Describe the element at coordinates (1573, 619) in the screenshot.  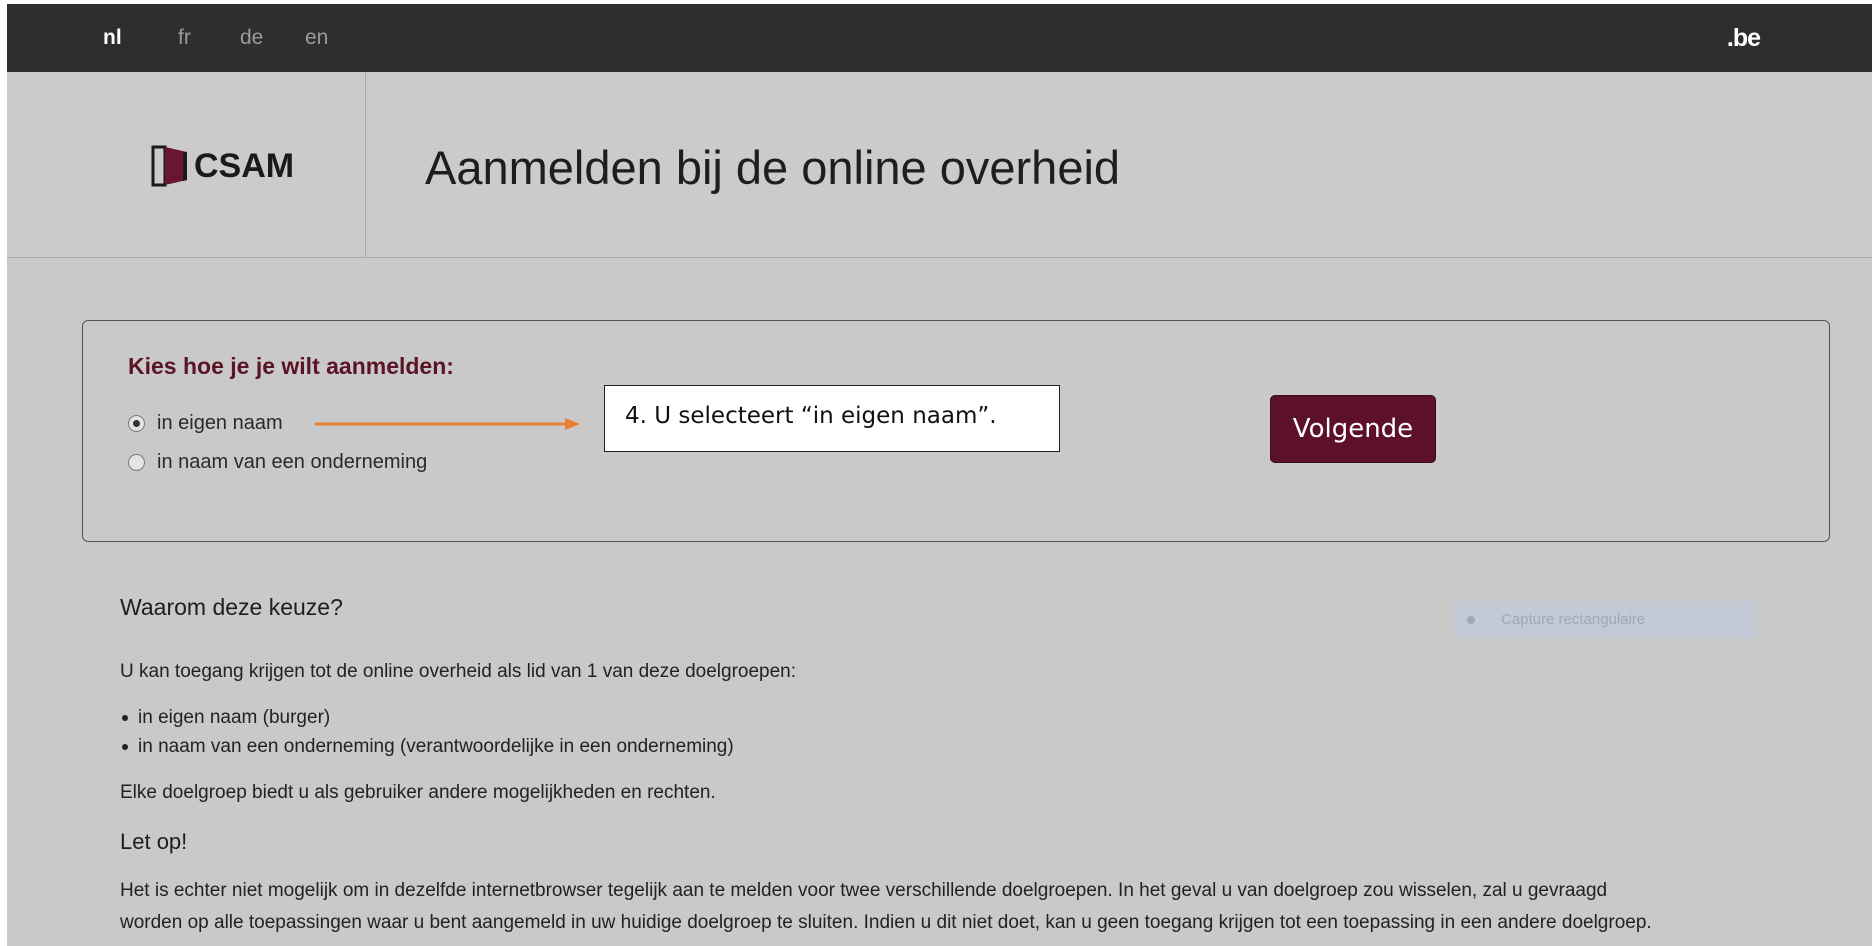
I see `overlay-ghost-text: Capture rectangulaire` at that location.